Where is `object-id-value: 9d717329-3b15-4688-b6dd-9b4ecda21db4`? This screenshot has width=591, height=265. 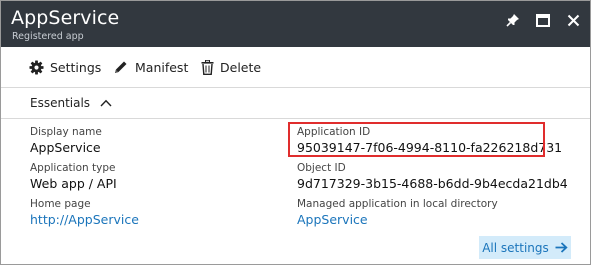 object-id-value: 9d717329-3b15-4688-b6dd-9b4ecda21db4 is located at coordinates (432, 183).